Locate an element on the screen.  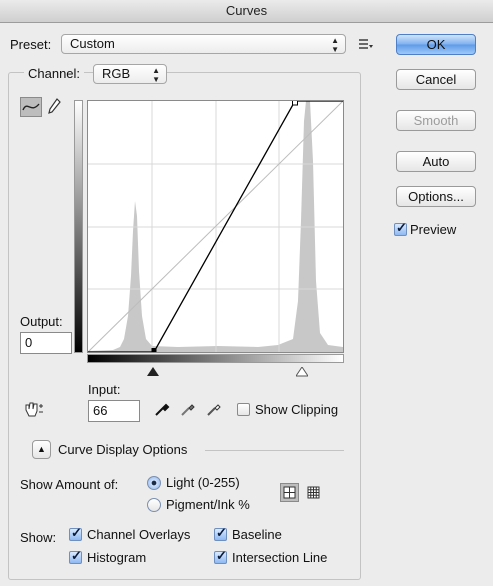
channel-label: Channel: is located at coordinates (54, 73).